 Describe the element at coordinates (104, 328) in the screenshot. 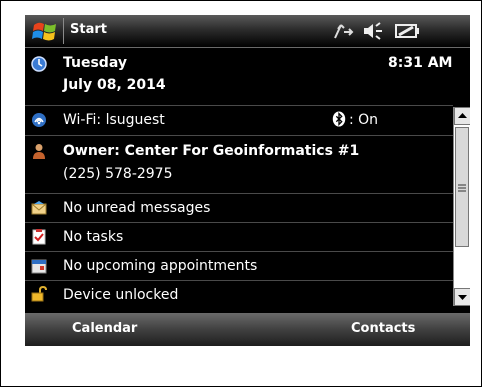

I see `calendar-softkey: Calendar` at that location.